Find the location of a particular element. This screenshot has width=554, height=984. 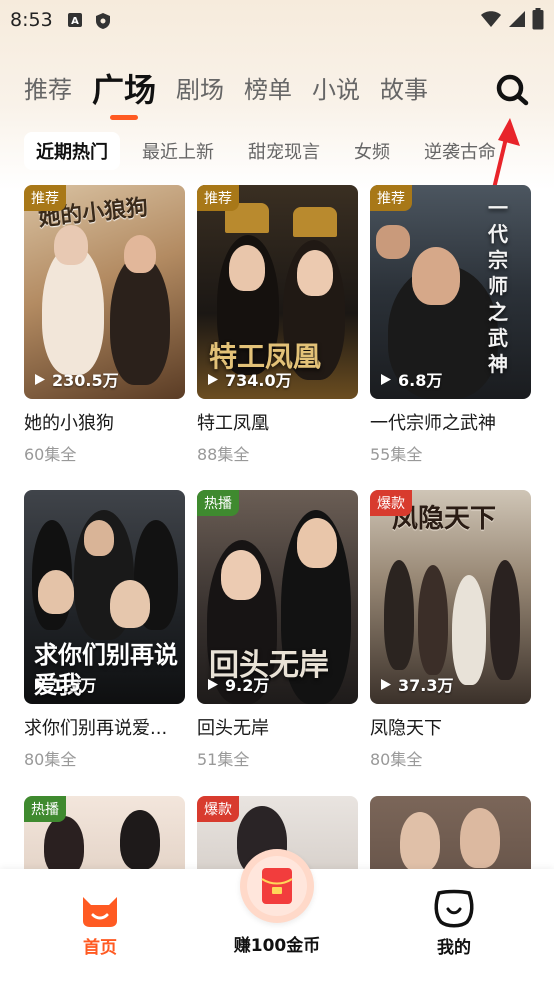

status-time: 8:53 is located at coordinates (31, 20).